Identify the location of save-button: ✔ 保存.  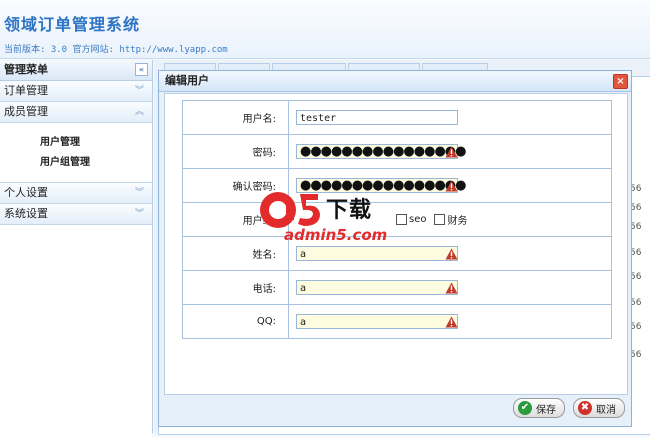
(539, 408).